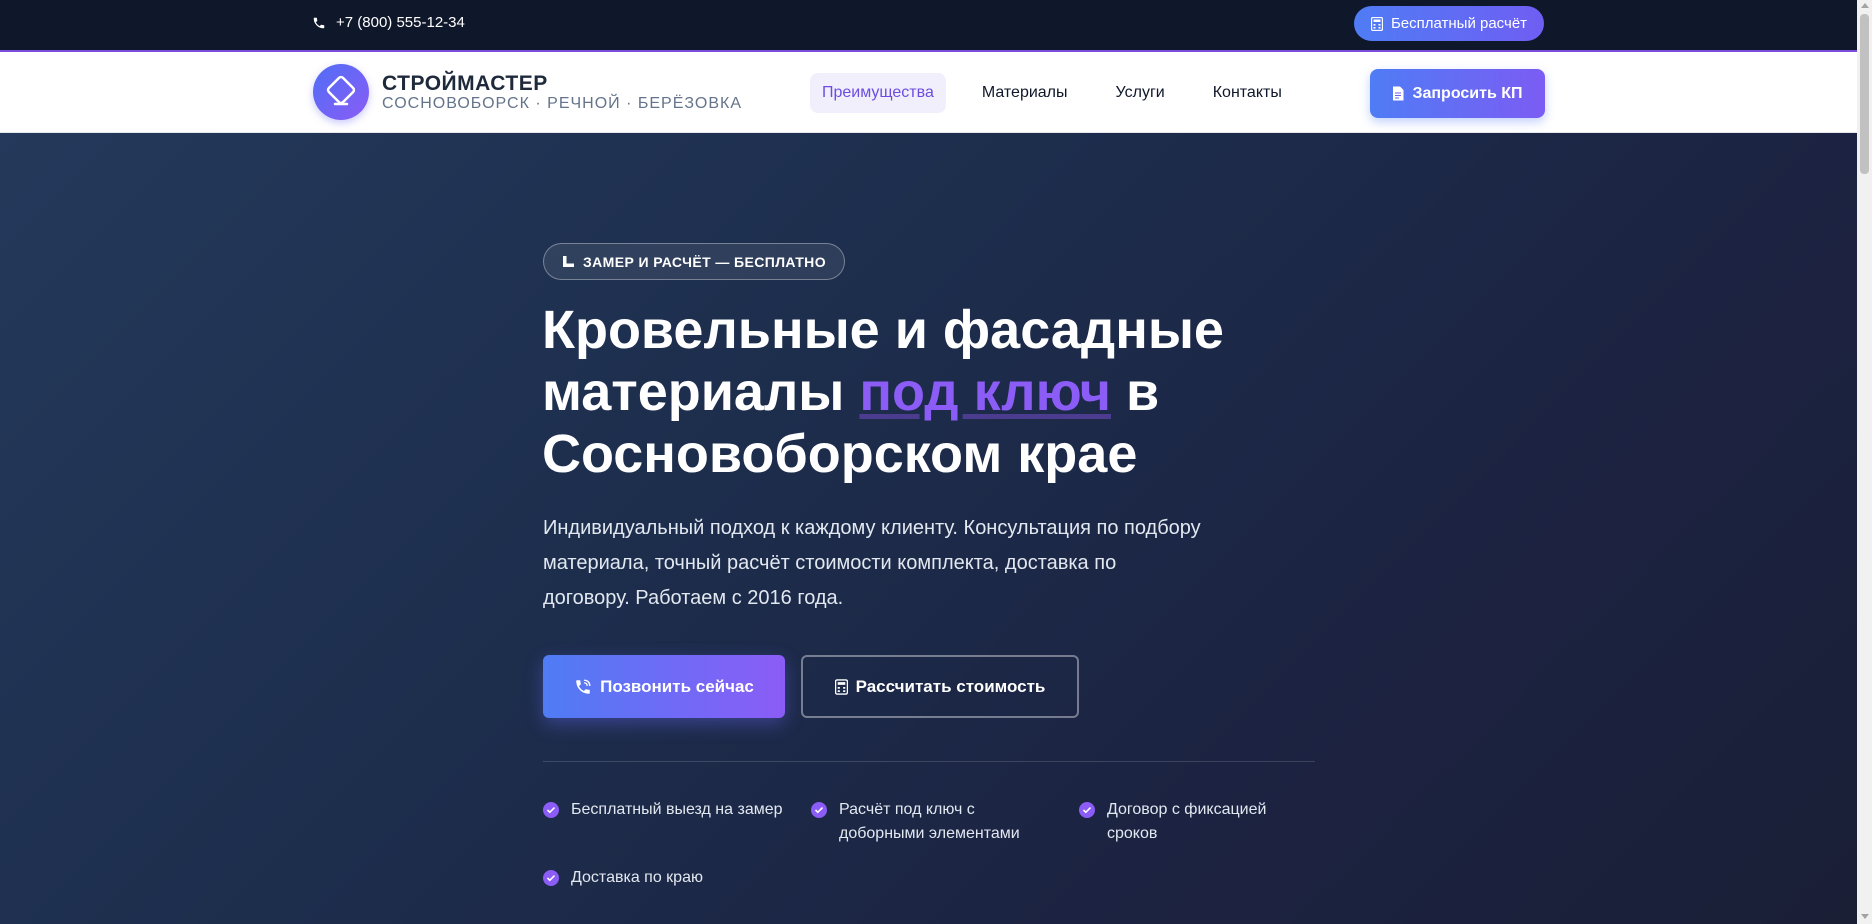 The image size is (1872, 924). What do you see at coordinates (1865, 5) in the screenshot?
I see `scroll-up-arrow-icon` at bounding box center [1865, 5].